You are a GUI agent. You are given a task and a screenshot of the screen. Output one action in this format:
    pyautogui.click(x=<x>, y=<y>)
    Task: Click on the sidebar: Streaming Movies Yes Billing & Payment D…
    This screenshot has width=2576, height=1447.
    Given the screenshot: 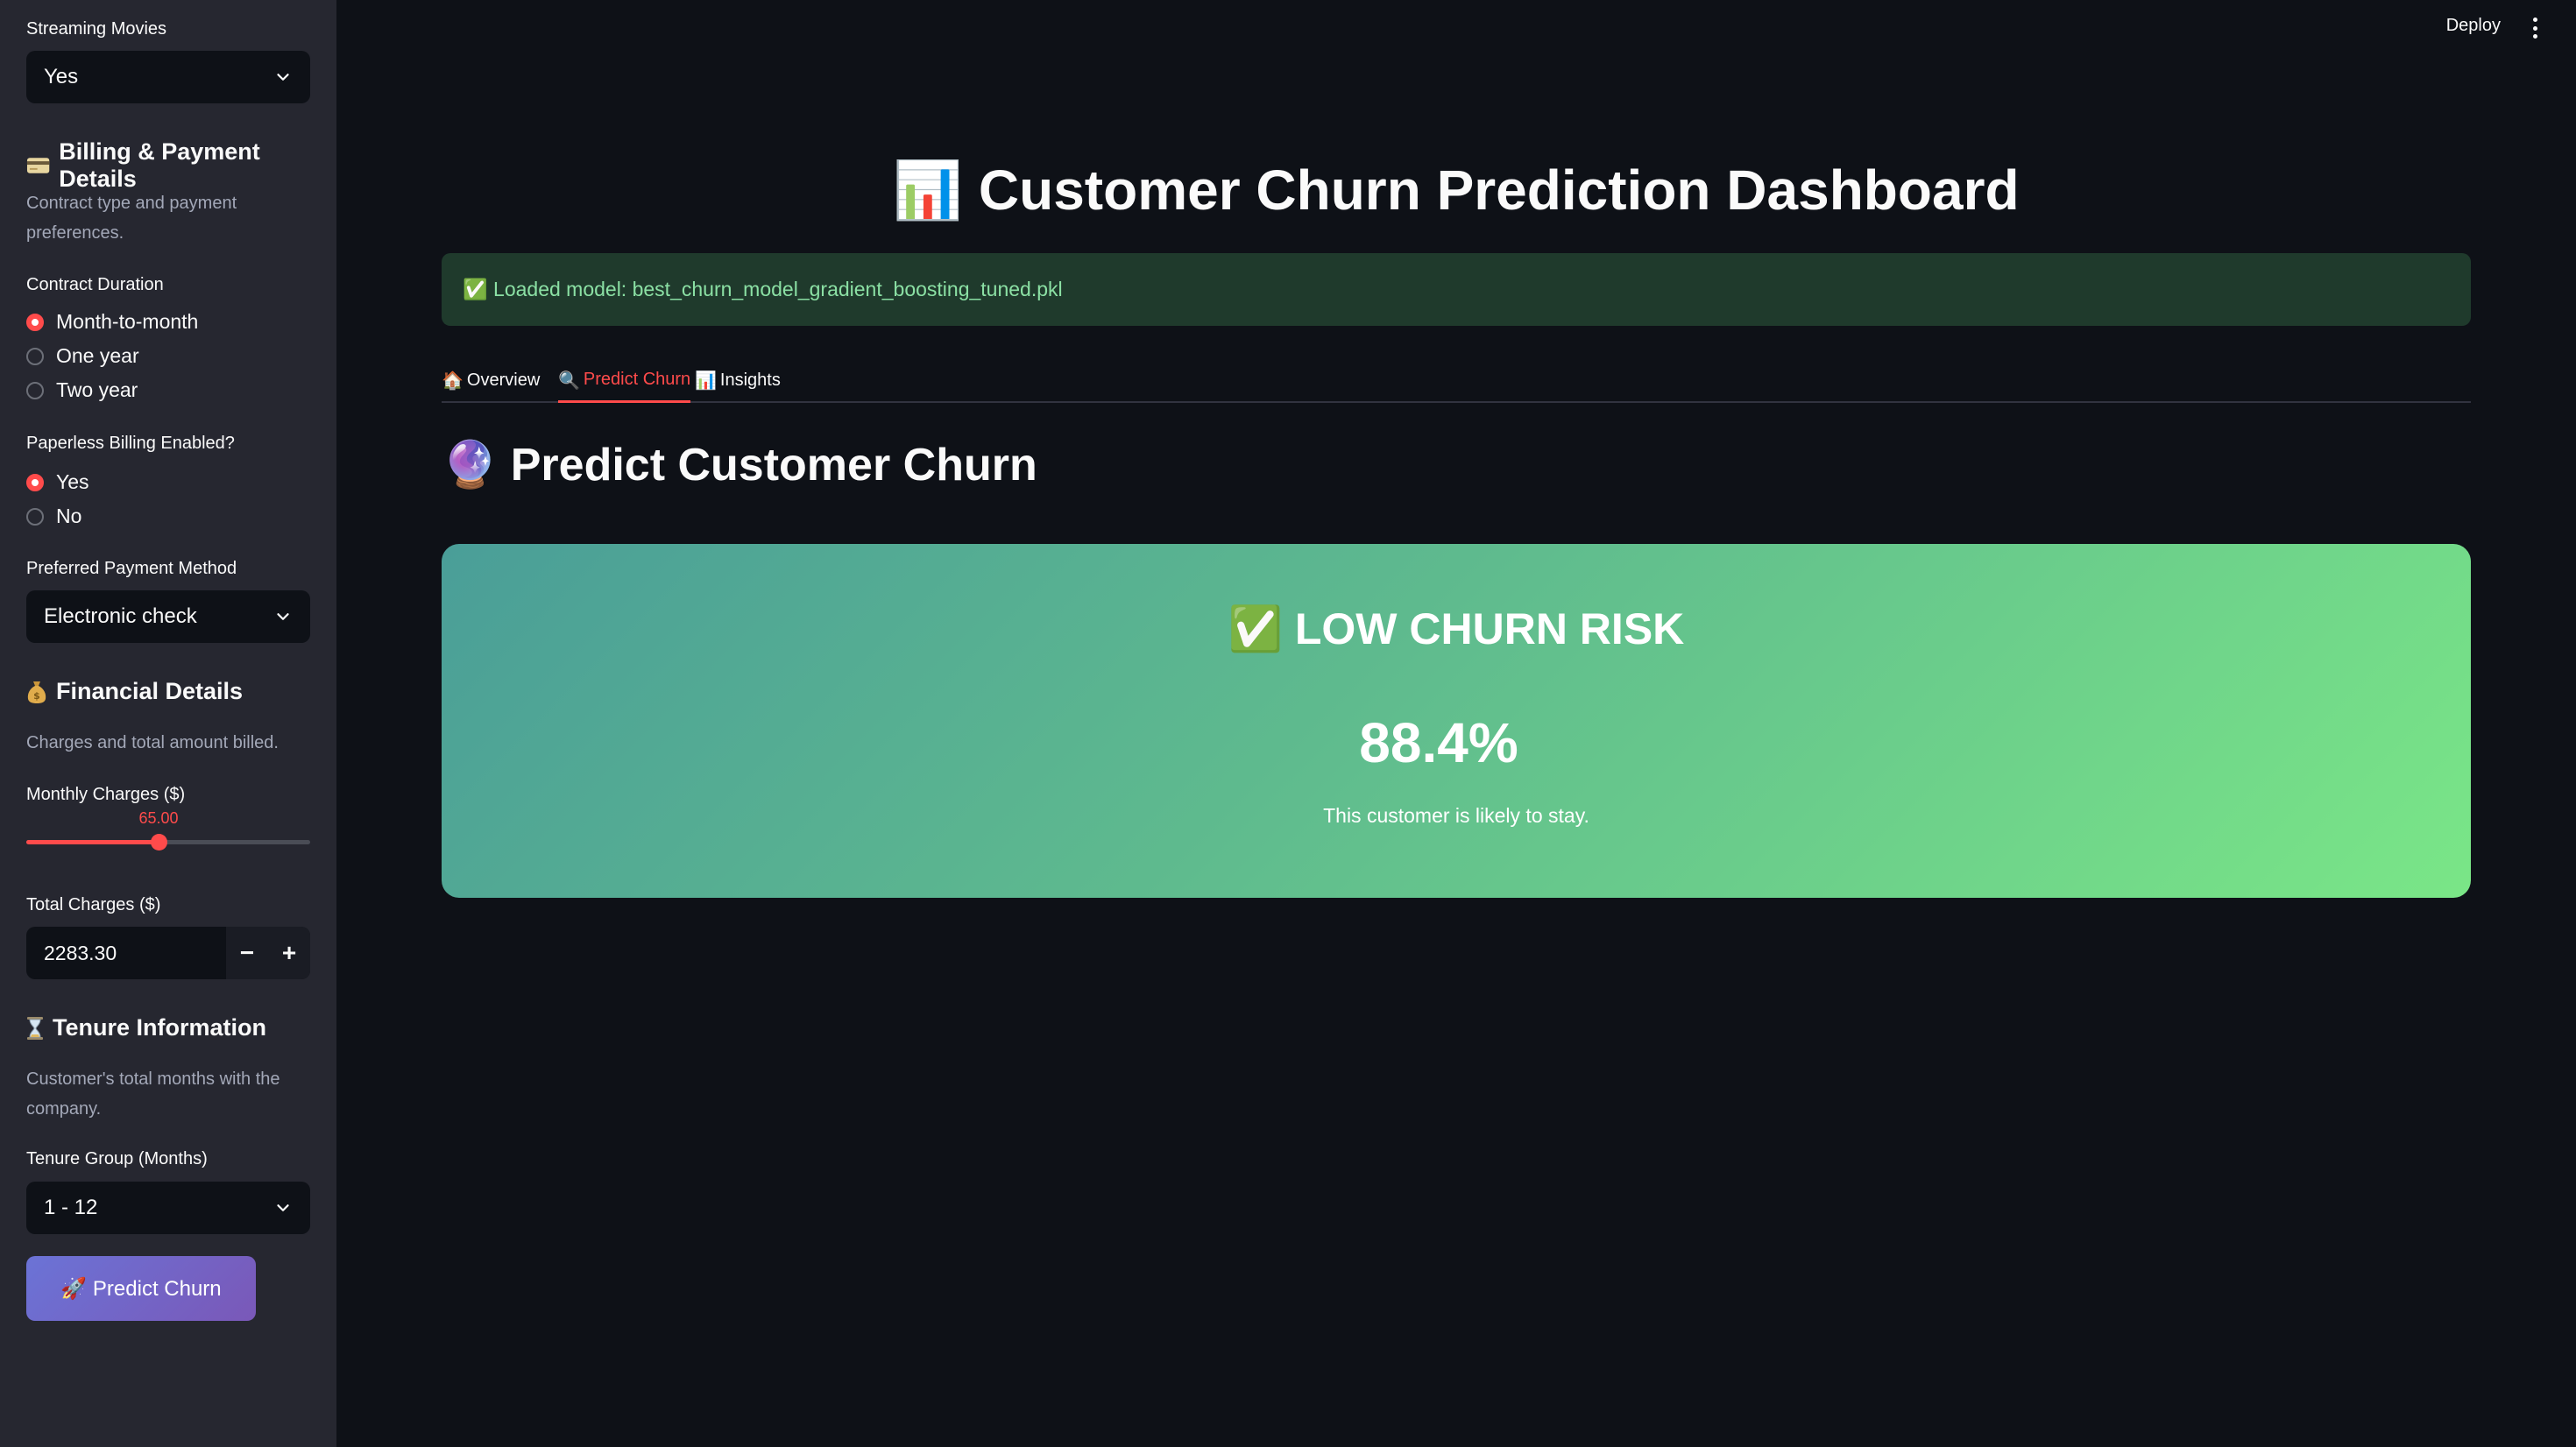 What is the action you would take?
    pyautogui.click(x=168, y=723)
    